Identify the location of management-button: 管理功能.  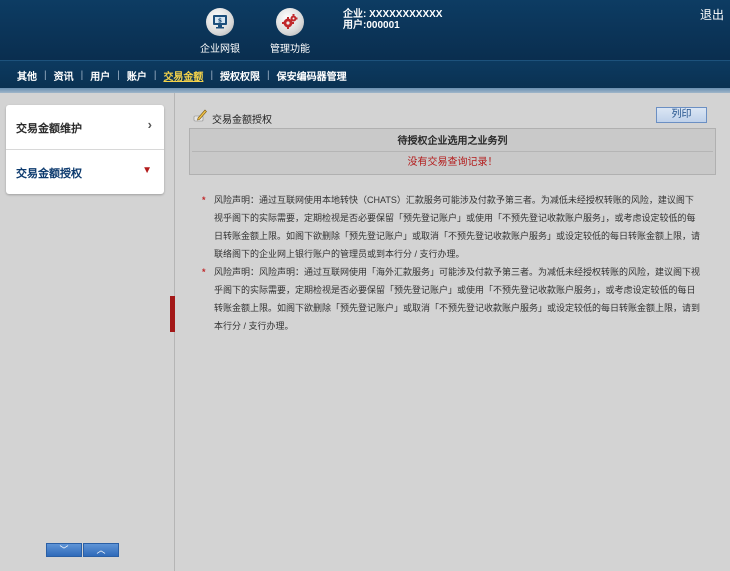
(290, 31).